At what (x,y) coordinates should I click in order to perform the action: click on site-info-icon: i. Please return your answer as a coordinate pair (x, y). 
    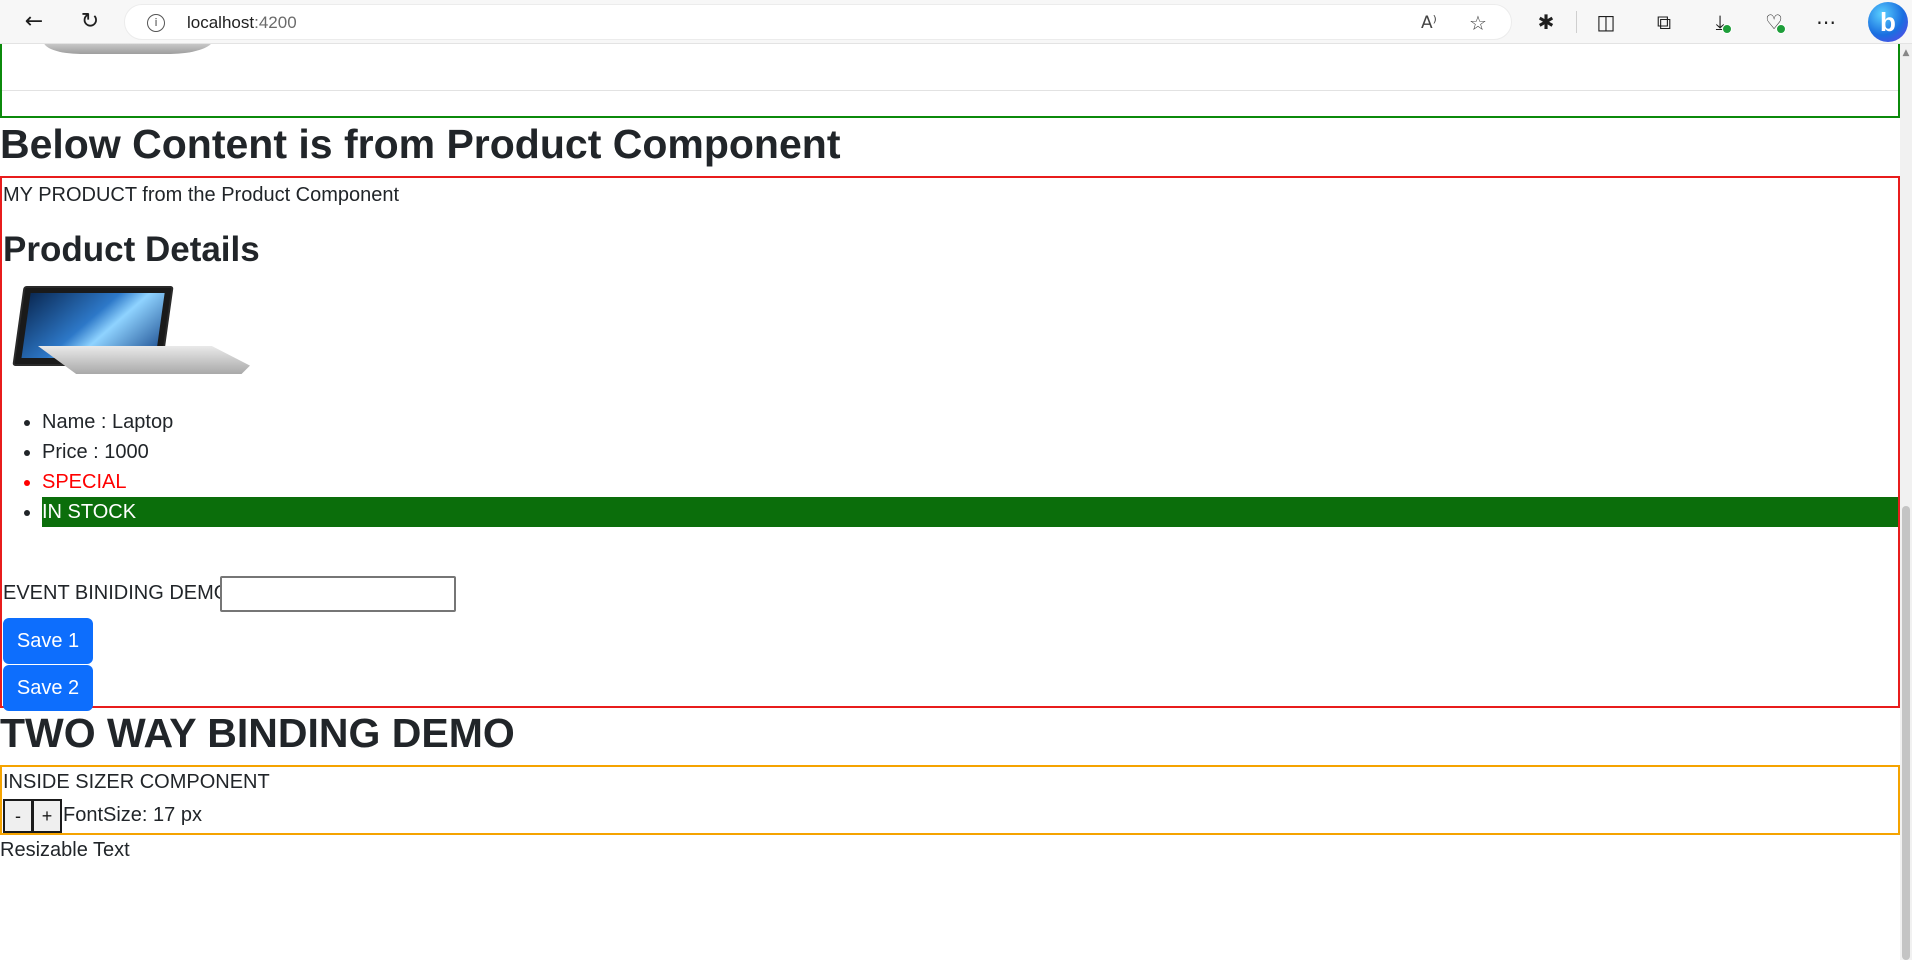
    Looking at the image, I should click on (156, 23).